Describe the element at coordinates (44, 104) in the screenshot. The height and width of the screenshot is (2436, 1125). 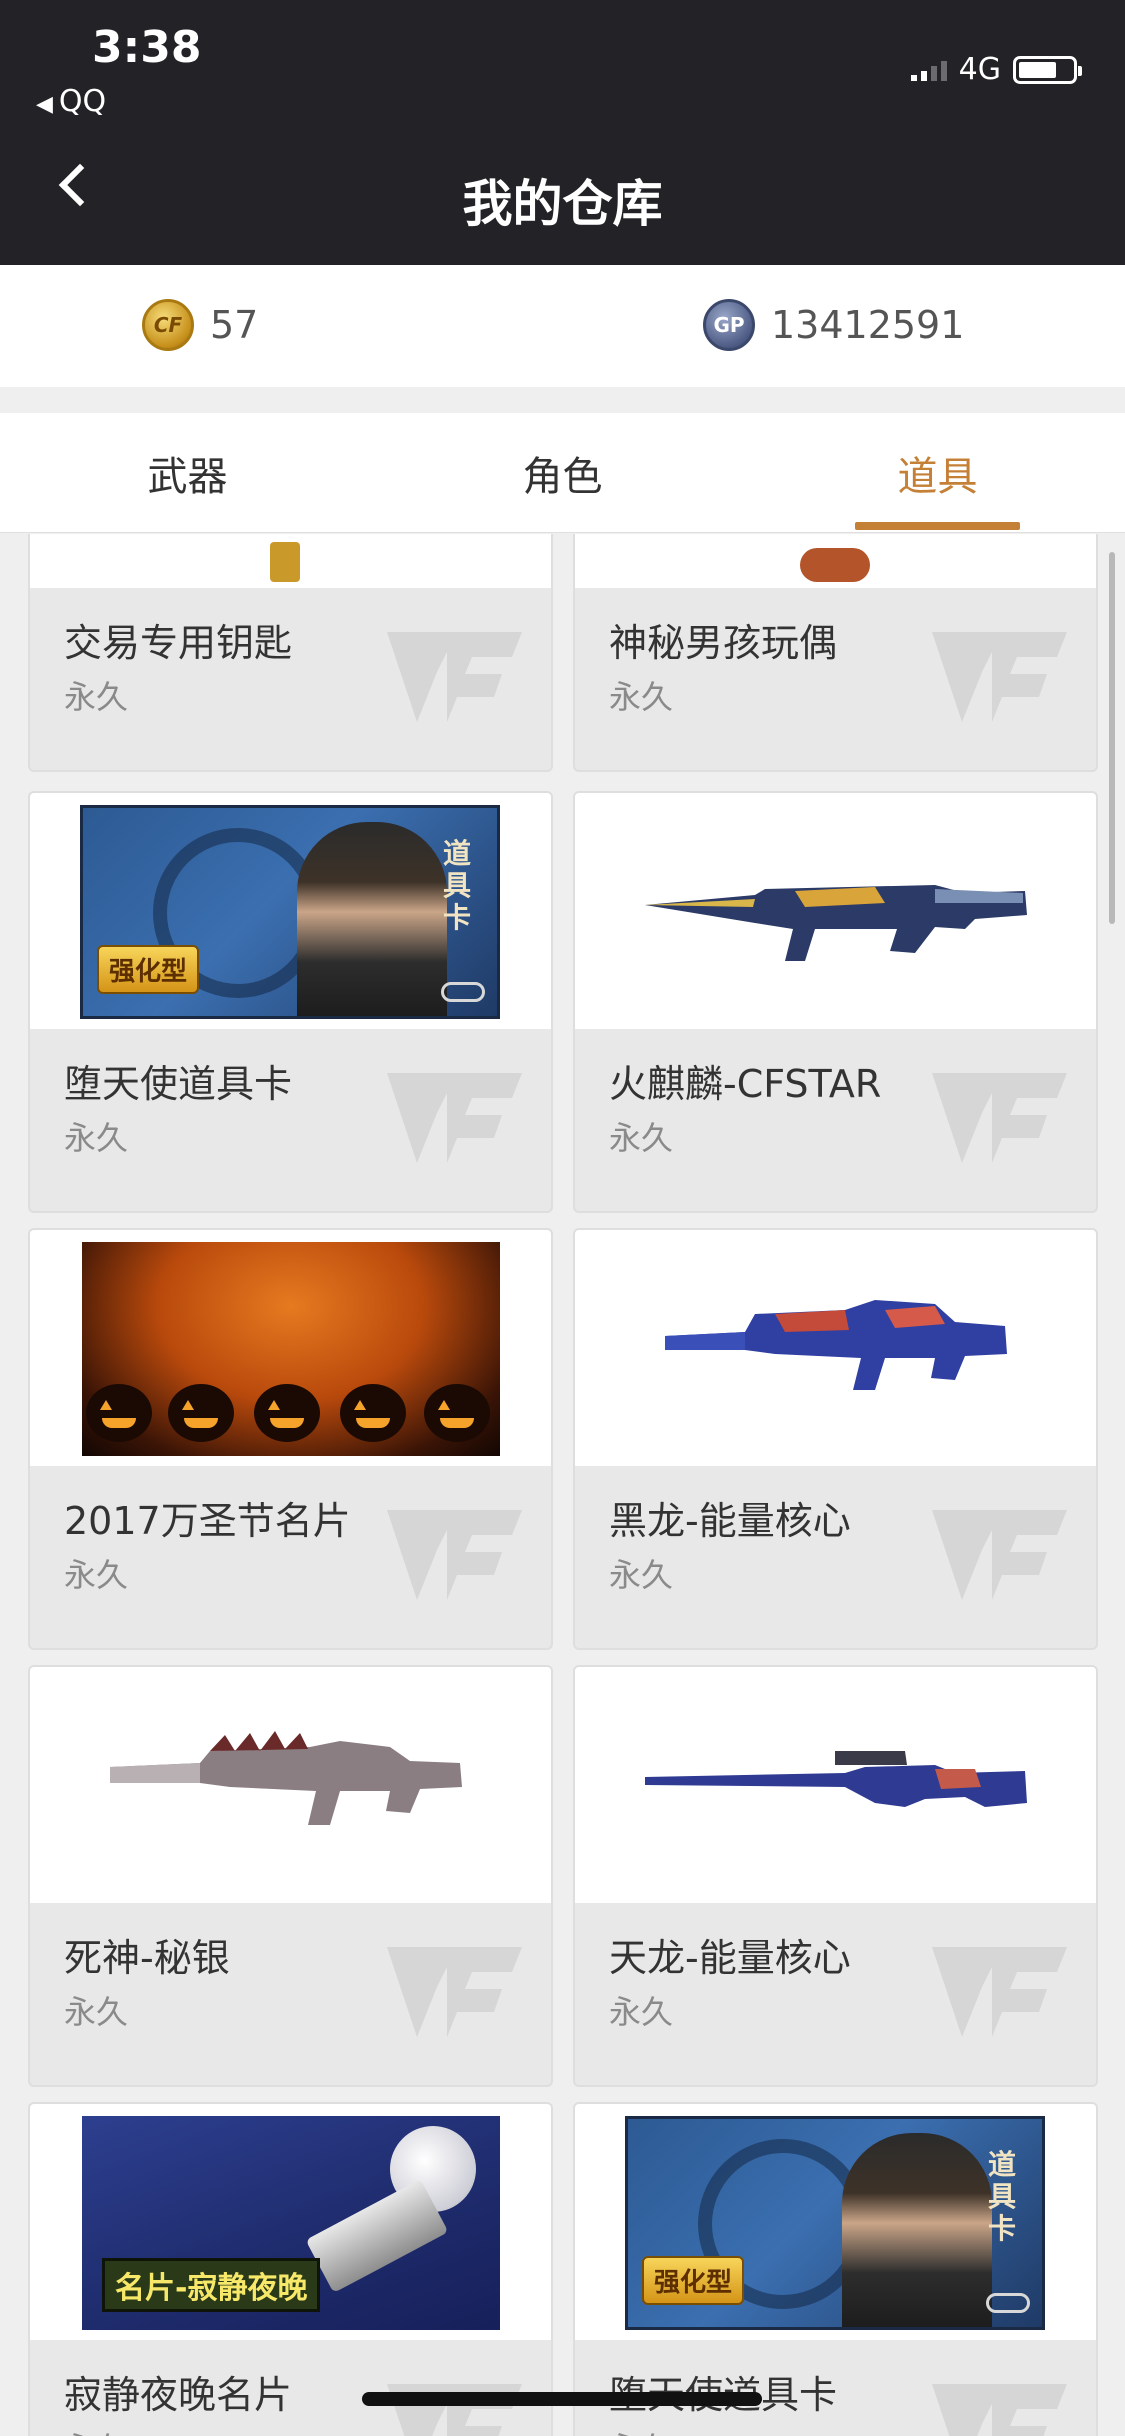
I see `back-triangle-icon: ◀` at that location.